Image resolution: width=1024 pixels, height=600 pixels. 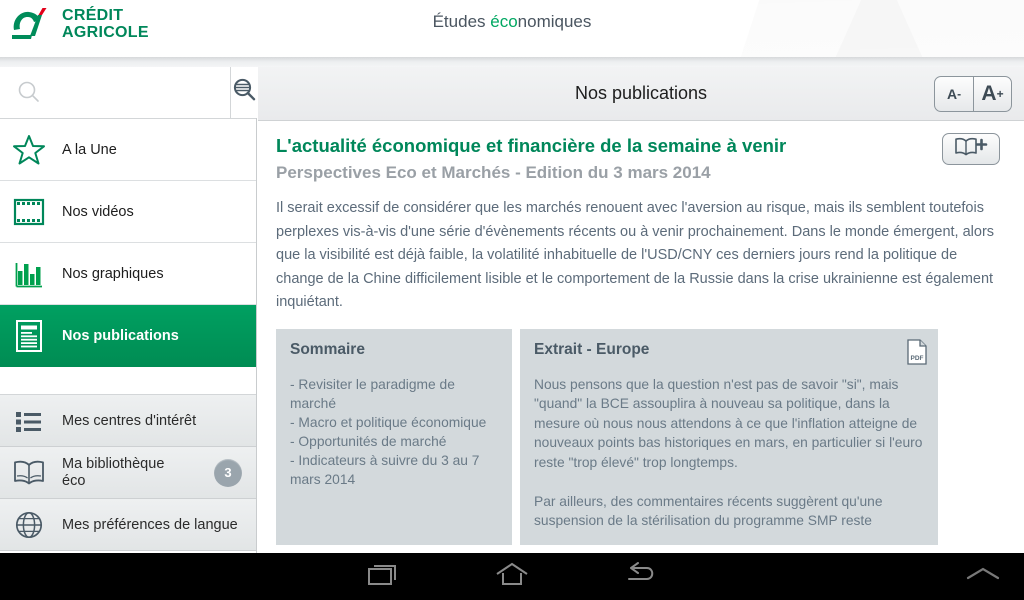 I want to click on font-decrease-label: A, so click(x=952, y=93).